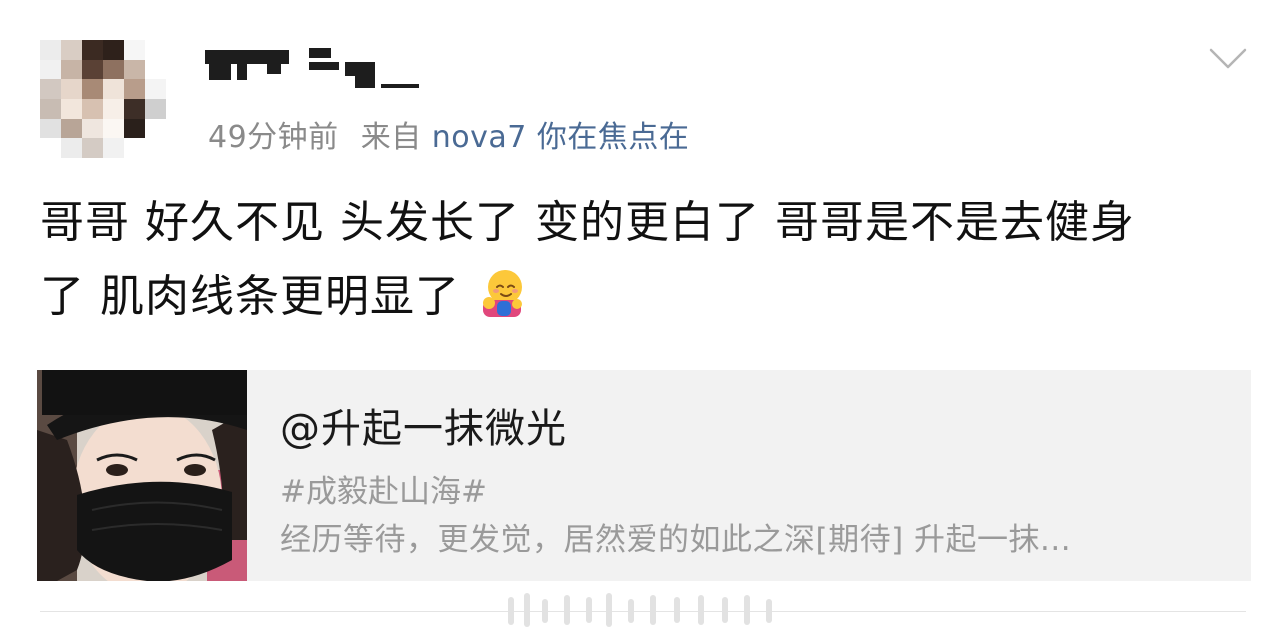 This screenshot has width=1287, height=641. Describe the element at coordinates (103, 99) in the screenshot. I see `avatar` at that location.